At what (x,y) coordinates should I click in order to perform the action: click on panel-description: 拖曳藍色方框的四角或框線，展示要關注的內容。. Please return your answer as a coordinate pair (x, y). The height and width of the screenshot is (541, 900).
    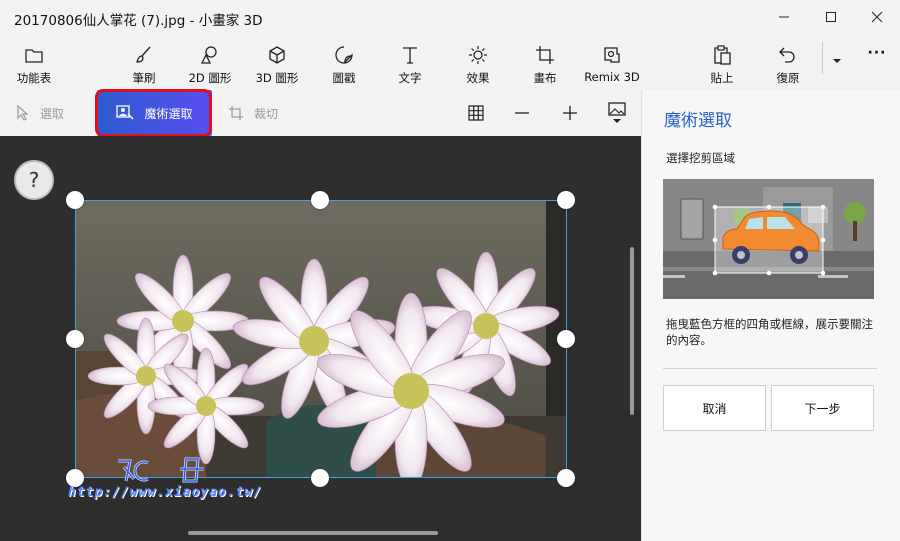
    Looking at the image, I should click on (769, 332).